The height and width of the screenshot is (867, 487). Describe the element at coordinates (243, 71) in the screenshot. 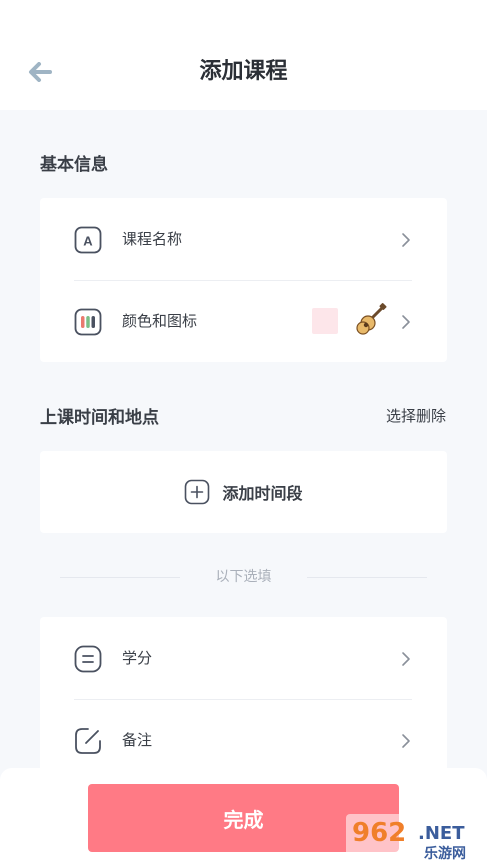

I see `page-title: 添加课程` at that location.